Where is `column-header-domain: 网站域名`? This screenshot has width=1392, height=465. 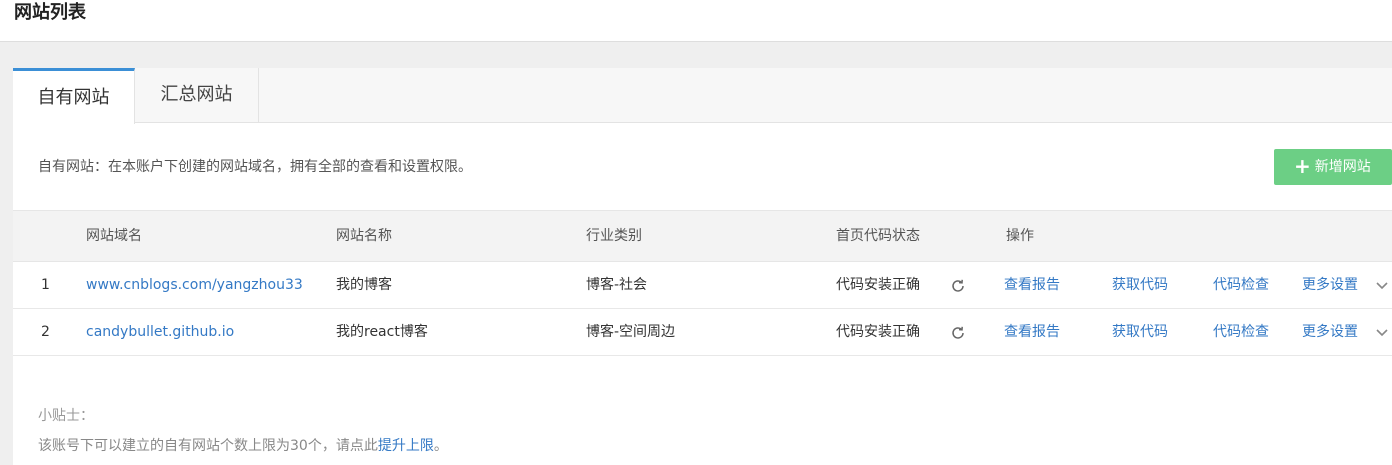 column-header-domain: 网站域名 is located at coordinates (114, 236).